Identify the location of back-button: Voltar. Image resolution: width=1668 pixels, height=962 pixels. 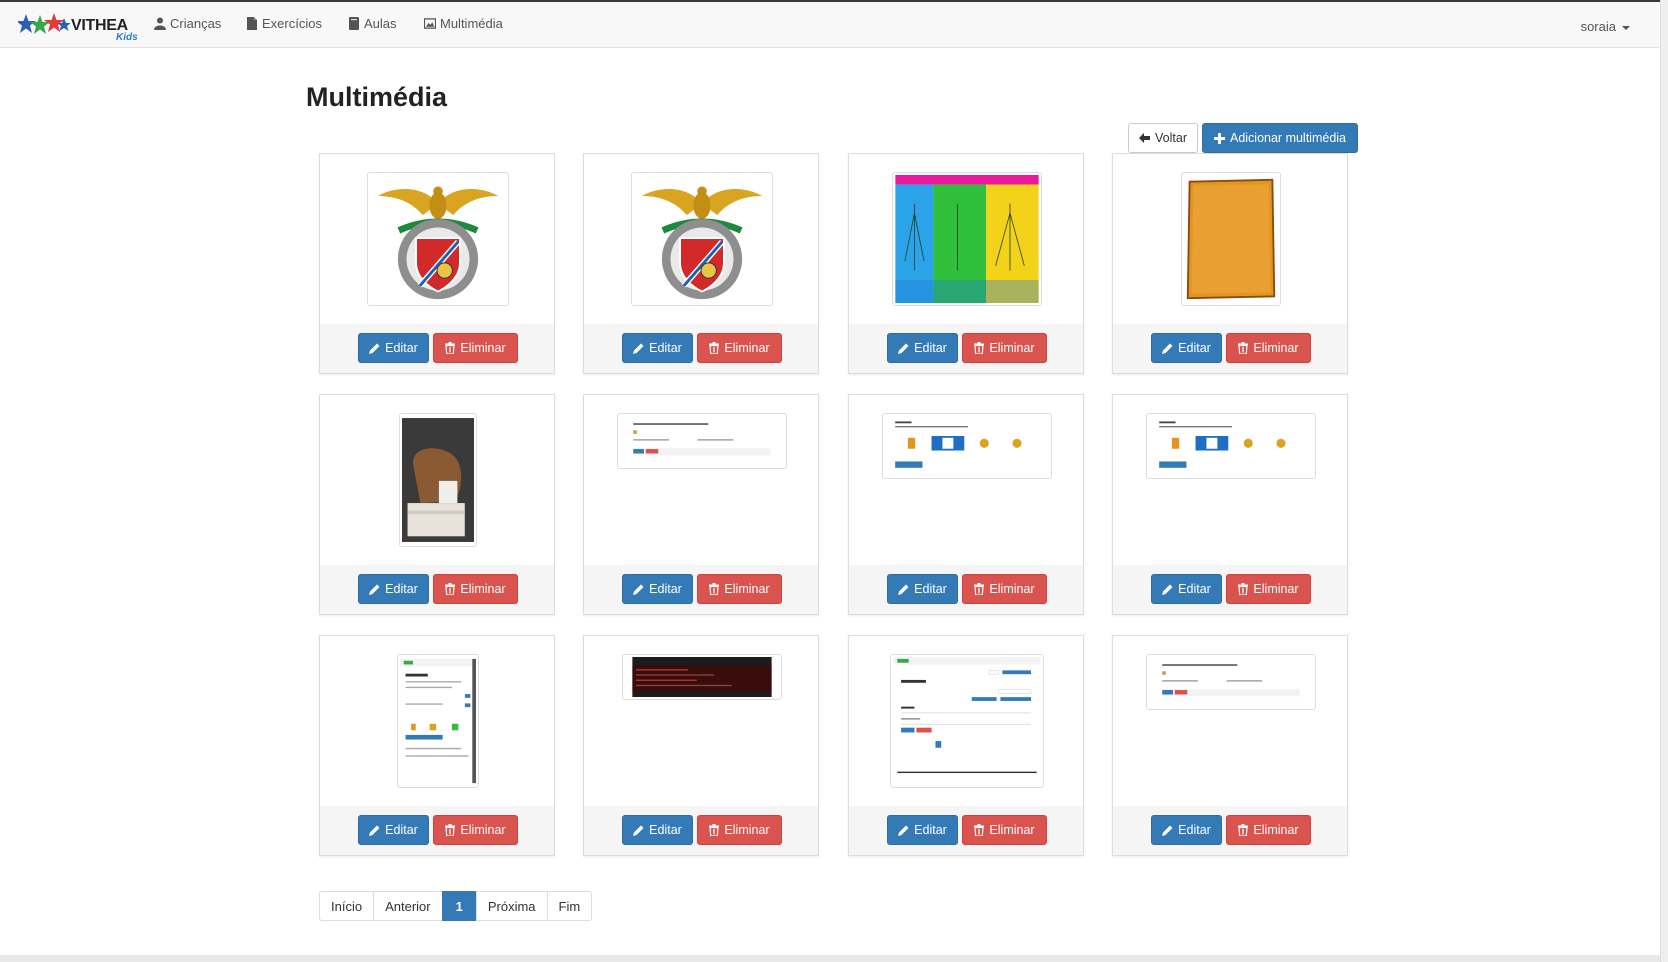
(1163, 138).